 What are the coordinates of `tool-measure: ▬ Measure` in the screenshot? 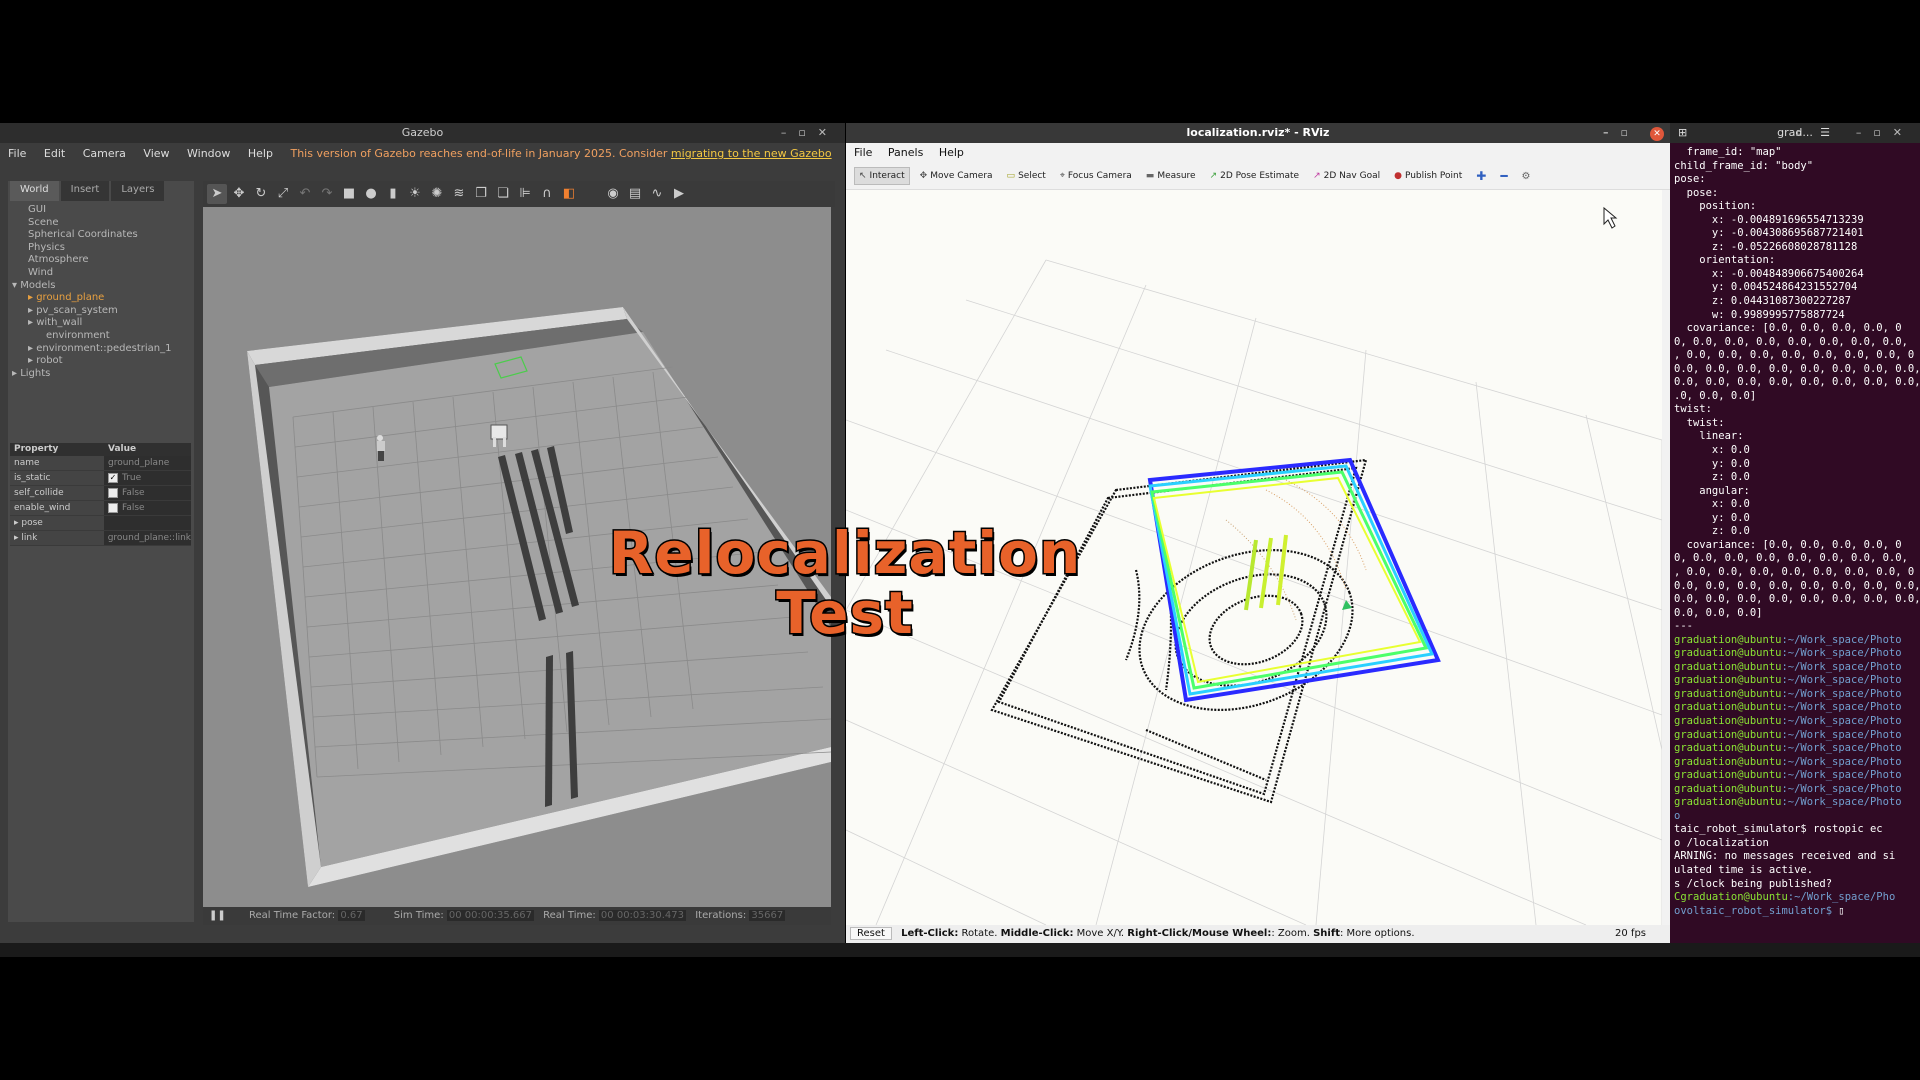 It's located at (1171, 176).